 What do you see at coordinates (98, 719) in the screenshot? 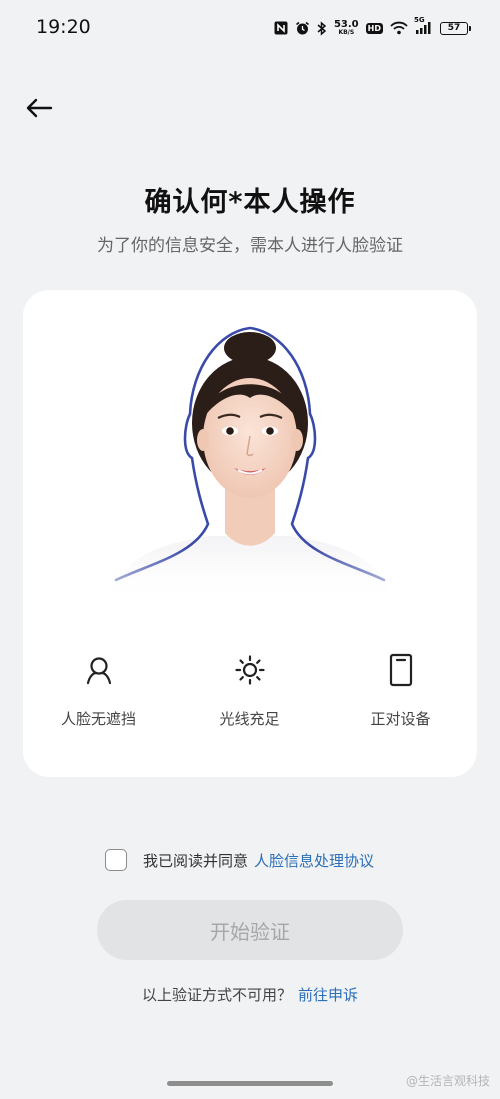
I see `tip-label: 人脸无遮挡` at bounding box center [98, 719].